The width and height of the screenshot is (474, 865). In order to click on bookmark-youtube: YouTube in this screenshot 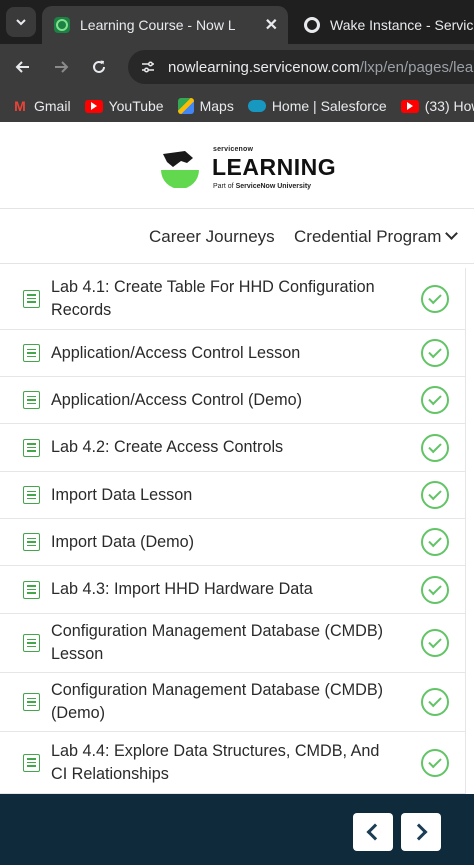, I will do `click(124, 106)`.